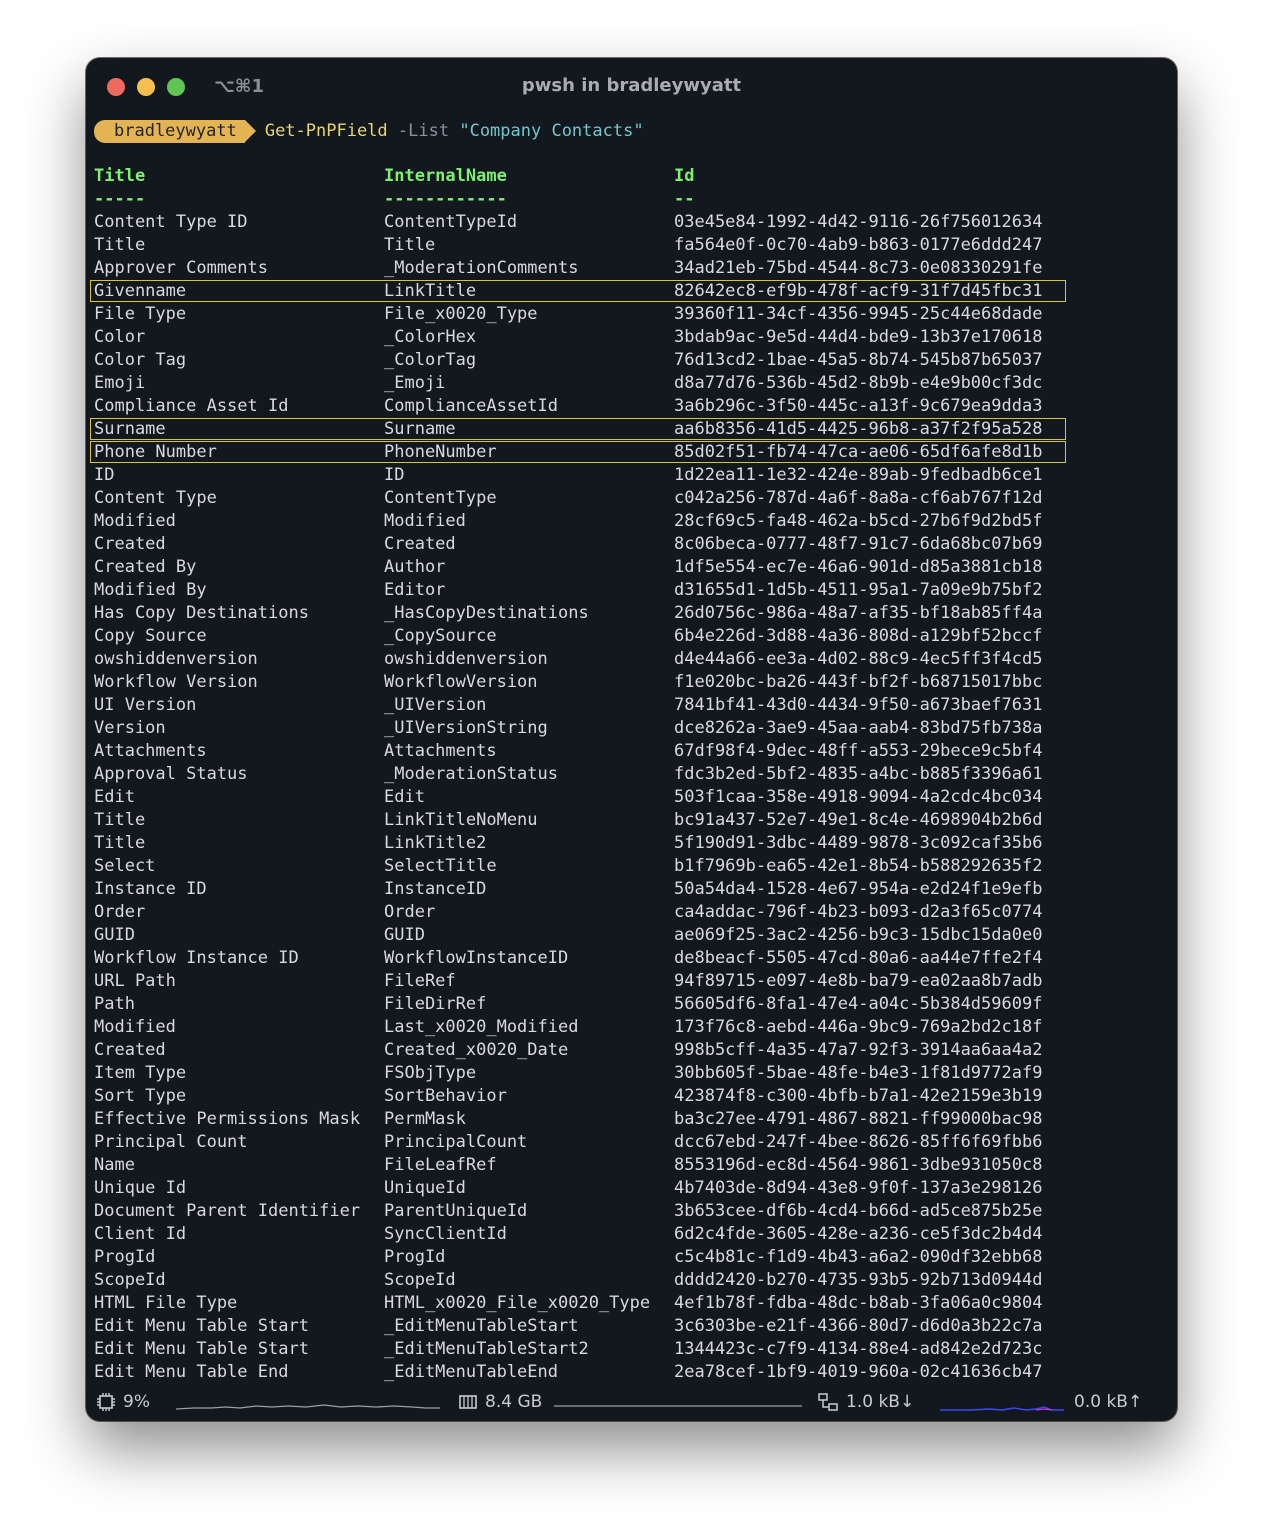 The width and height of the screenshot is (1263, 1536). What do you see at coordinates (440, 452) in the screenshot?
I see `table-cell-internal-name: PhoneNumber` at bounding box center [440, 452].